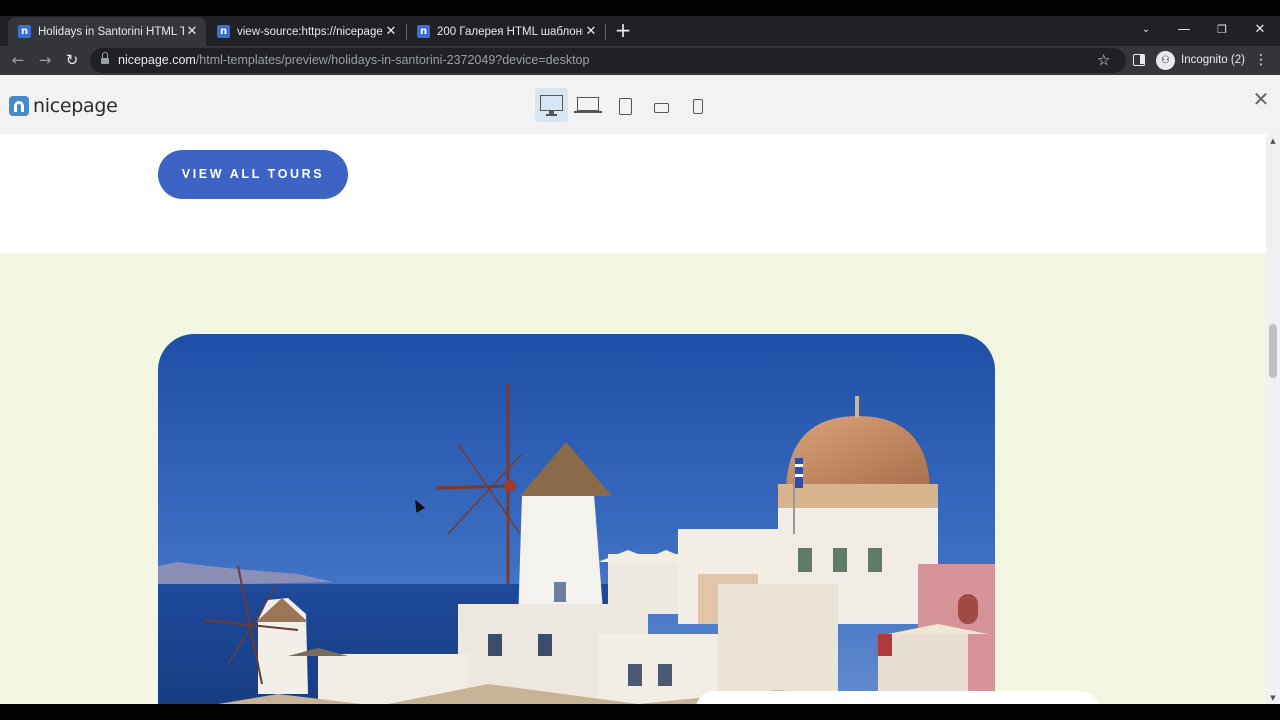  I want to click on tab-gallery-templates: n 200 Галерея HTML шаблоны ✕, so click(506, 31).